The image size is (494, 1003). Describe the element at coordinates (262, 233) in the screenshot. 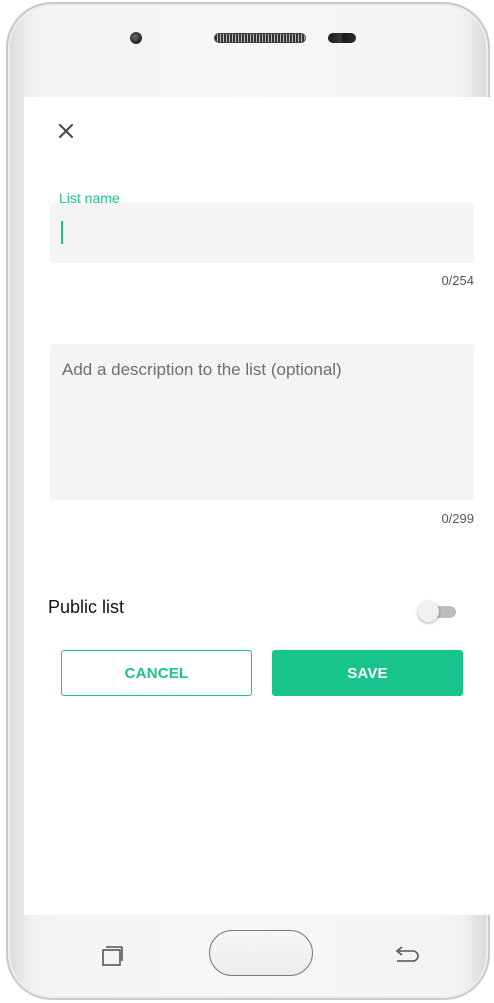

I see `list-name-input` at that location.